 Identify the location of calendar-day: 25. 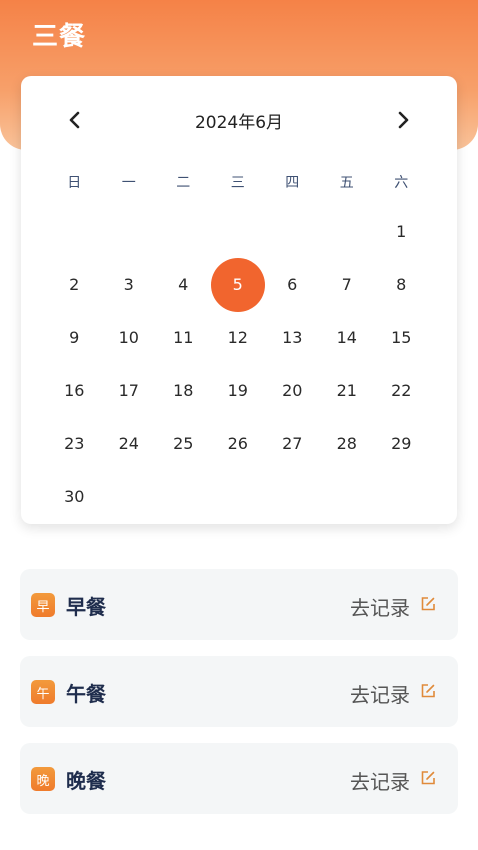
(183, 443).